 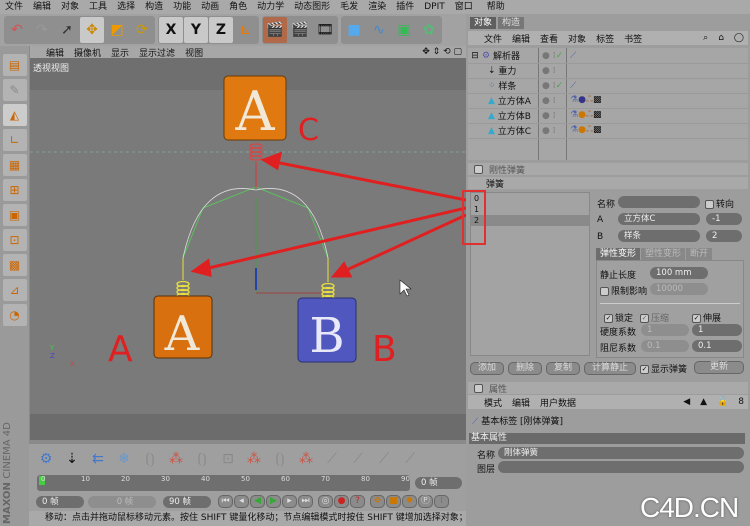 I want to click on home-icon: ⌂, so click(x=721, y=38).